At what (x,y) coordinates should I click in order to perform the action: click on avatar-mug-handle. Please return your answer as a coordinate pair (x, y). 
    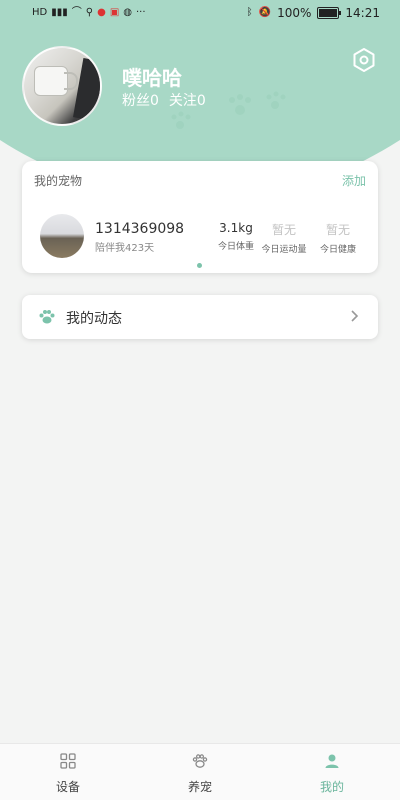
    Looking at the image, I should click on (71, 81).